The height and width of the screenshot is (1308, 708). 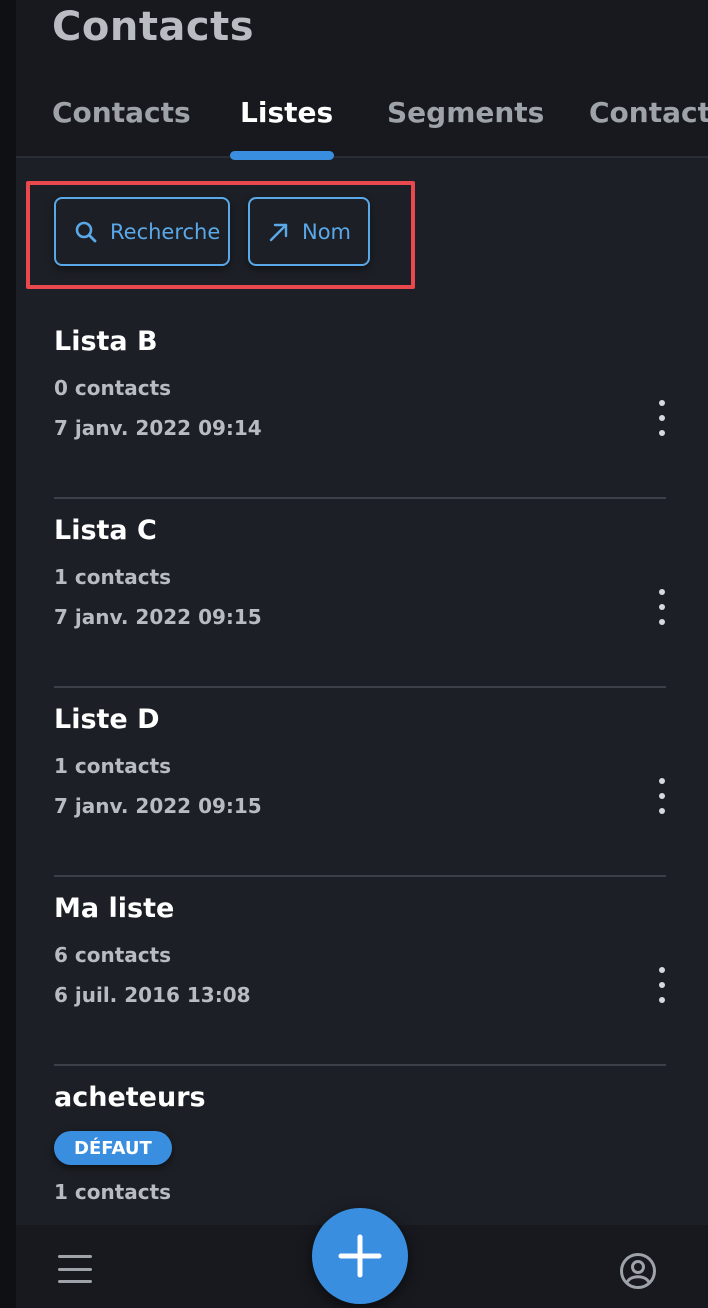 What do you see at coordinates (153, 27) in the screenshot?
I see `page-title: Contacts` at bounding box center [153, 27].